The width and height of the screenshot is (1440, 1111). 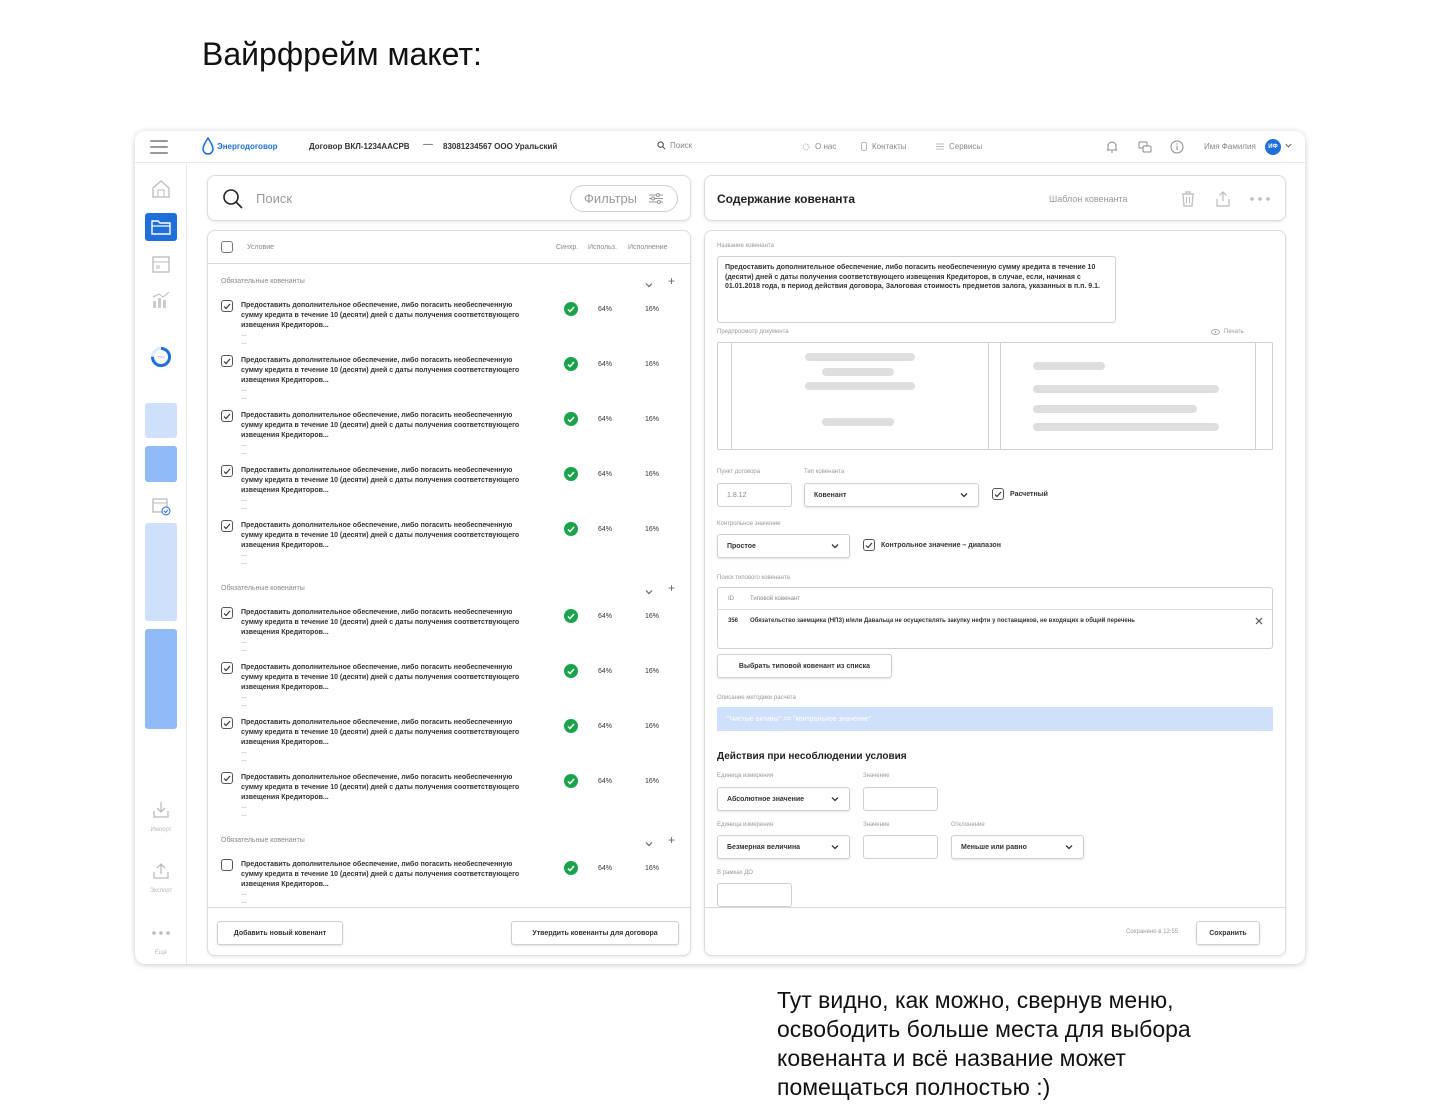 What do you see at coordinates (1145, 147) in the screenshot?
I see `chat-icon` at bounding box center [1145, 147].